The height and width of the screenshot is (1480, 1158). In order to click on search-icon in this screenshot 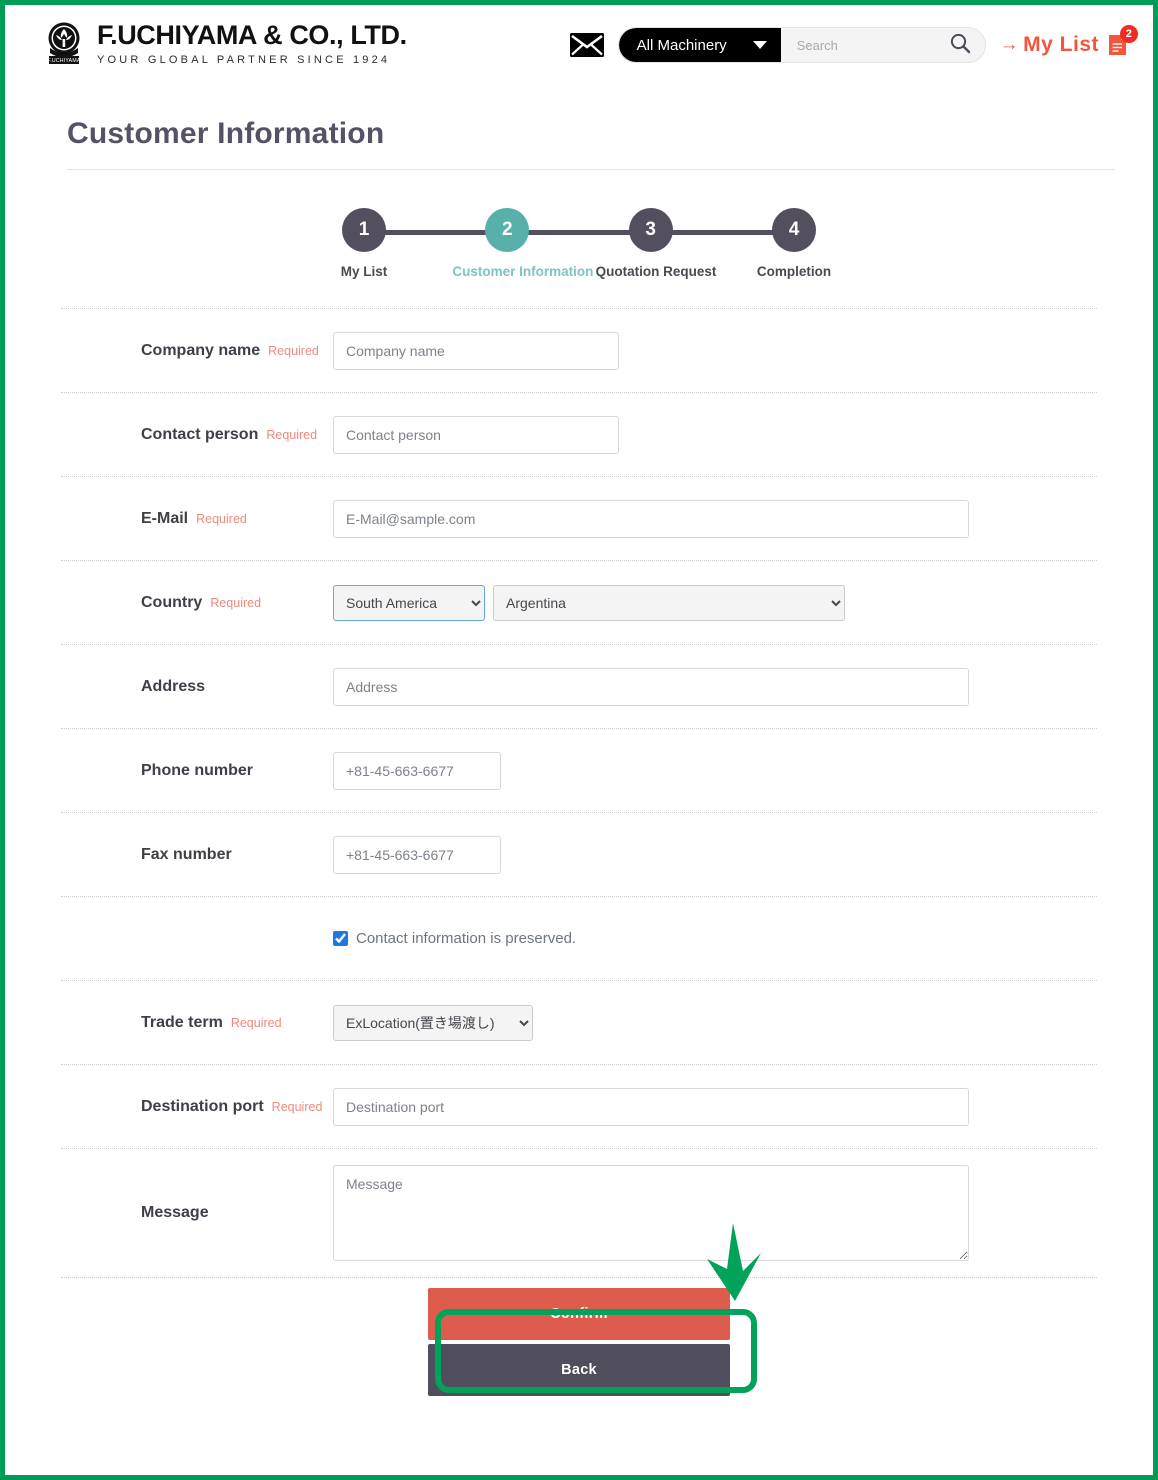, I will do `click(960, 45)`.